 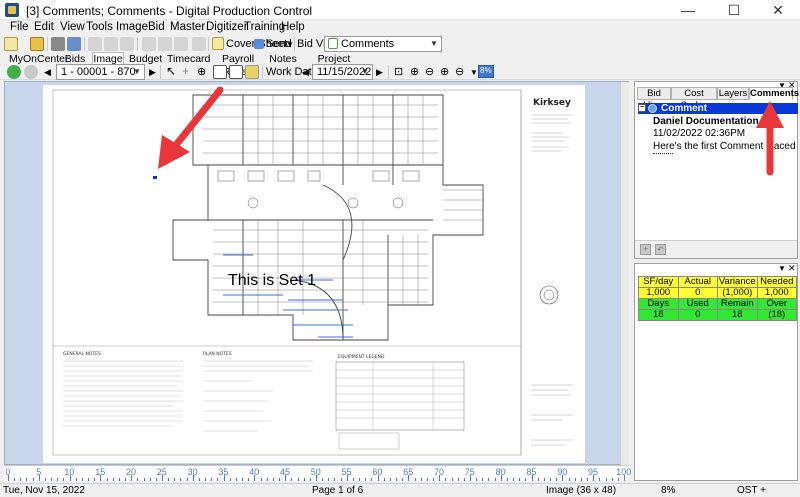 What do you see at coordinates (733, 93) in the screenshot?
I see `tab-layers: Layers` at bounding box center [733, 93].